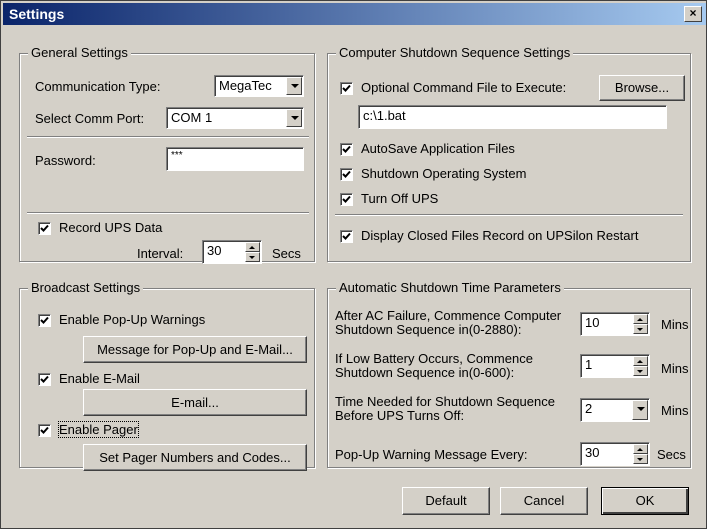 Image resolution: width=709 pixels, height=531 pixels. Describe the element at coordinates (592, 452) in the screenshot. I see `popup-every-value: 30` at that location.